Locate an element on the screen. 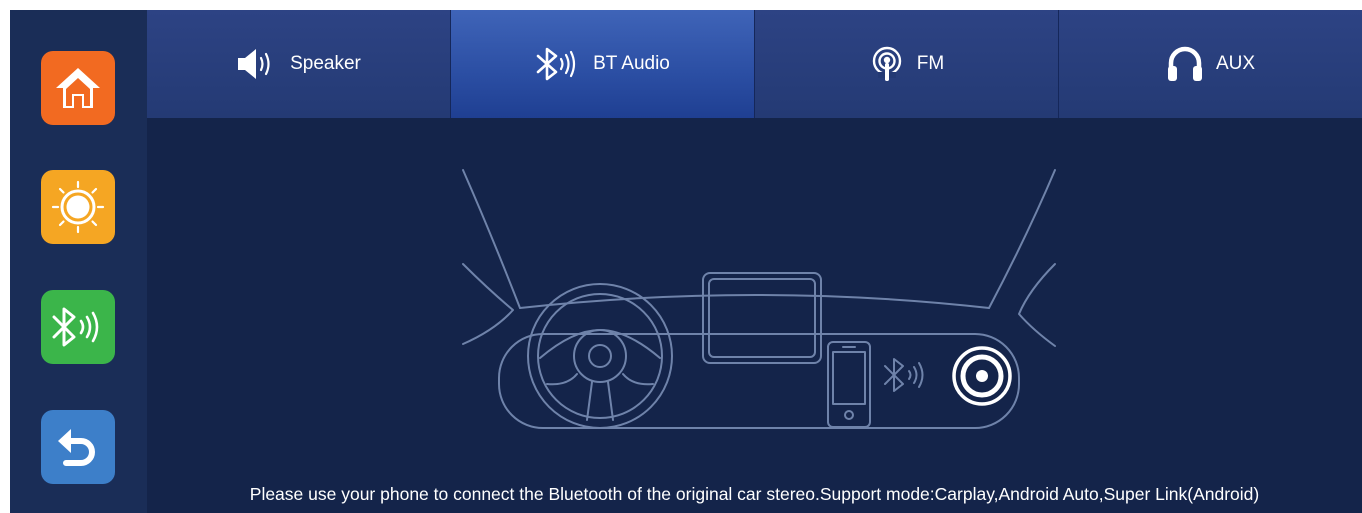  tab-fm-label: FM is located at coordinates (930, 63).